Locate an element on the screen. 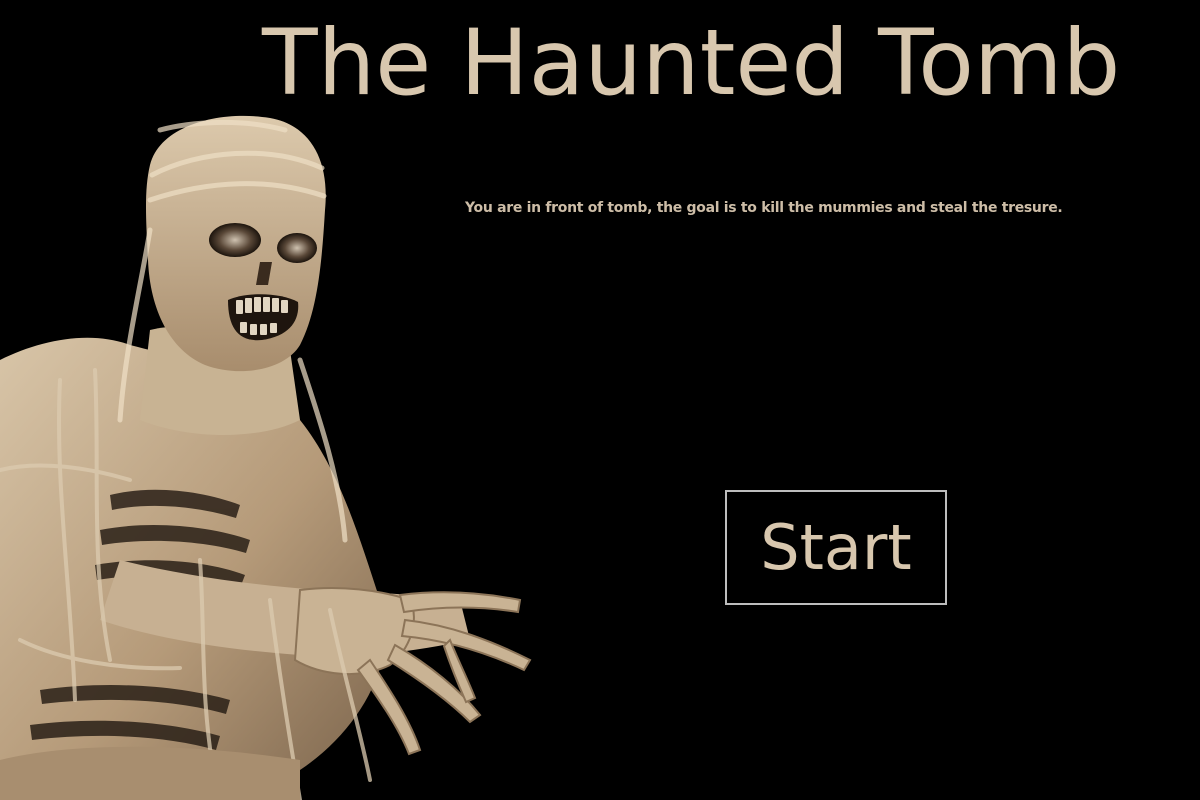 The height and width of the screenshot is (800, 1200). start-button: Start is located at coordinates (836, 547).